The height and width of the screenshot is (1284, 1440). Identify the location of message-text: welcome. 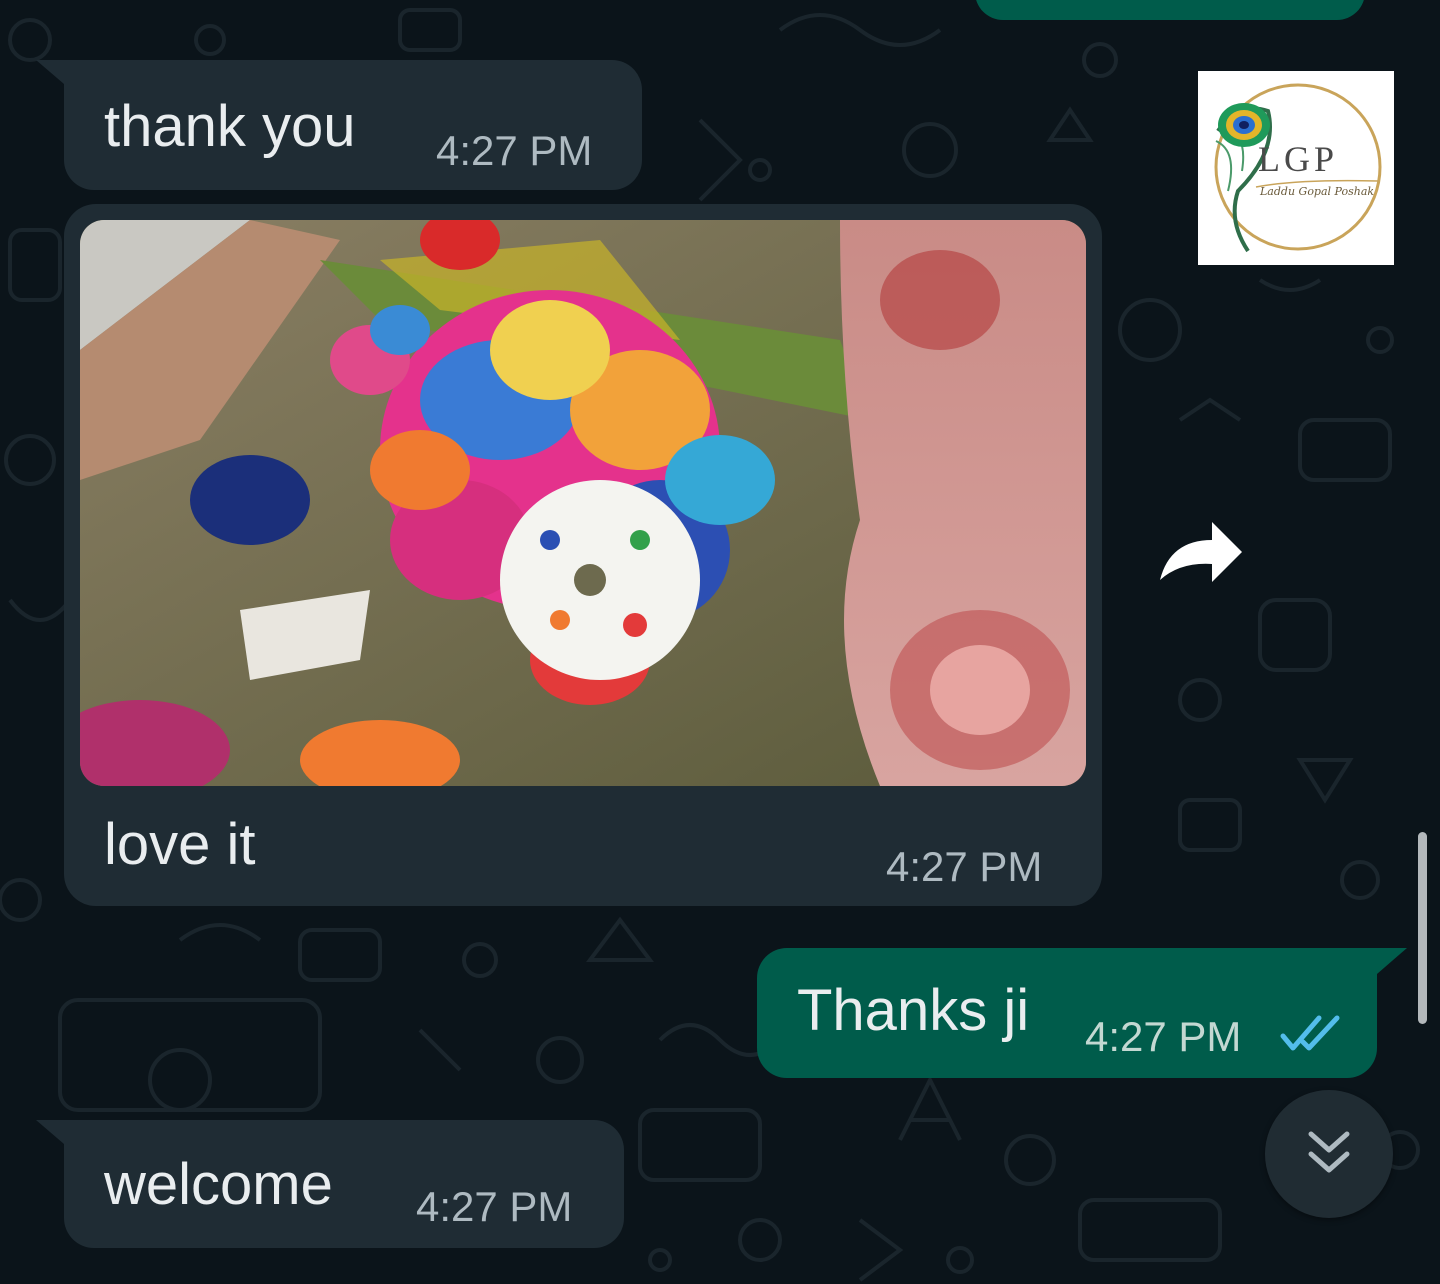
(218, 1184).